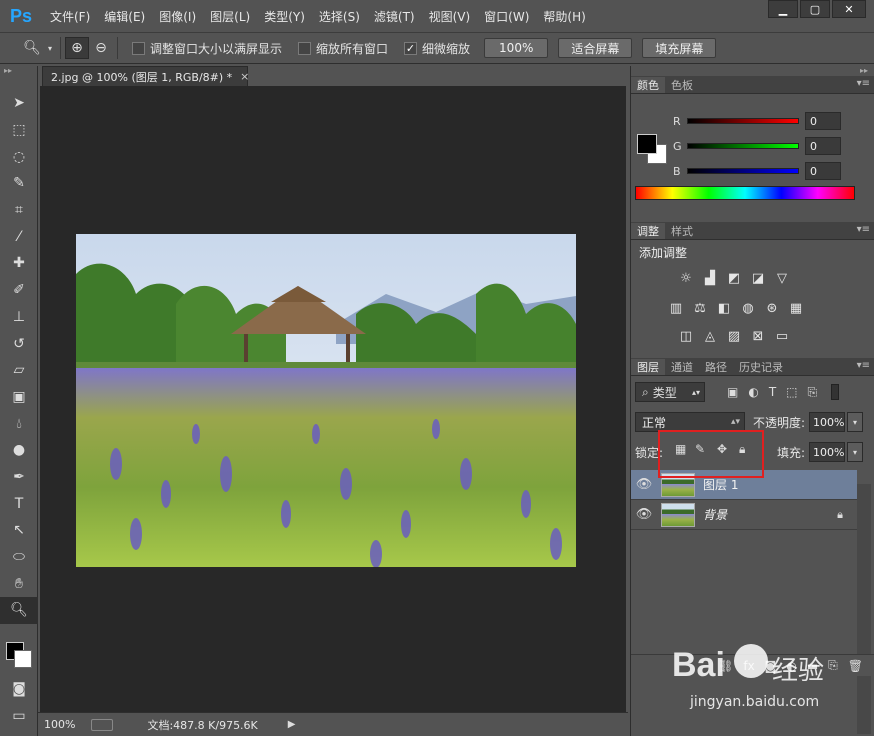  What do you see at coordinates (710, 278) in the screenshot?
I see `levels-icon: ▟` at bounding box center [710, 278].